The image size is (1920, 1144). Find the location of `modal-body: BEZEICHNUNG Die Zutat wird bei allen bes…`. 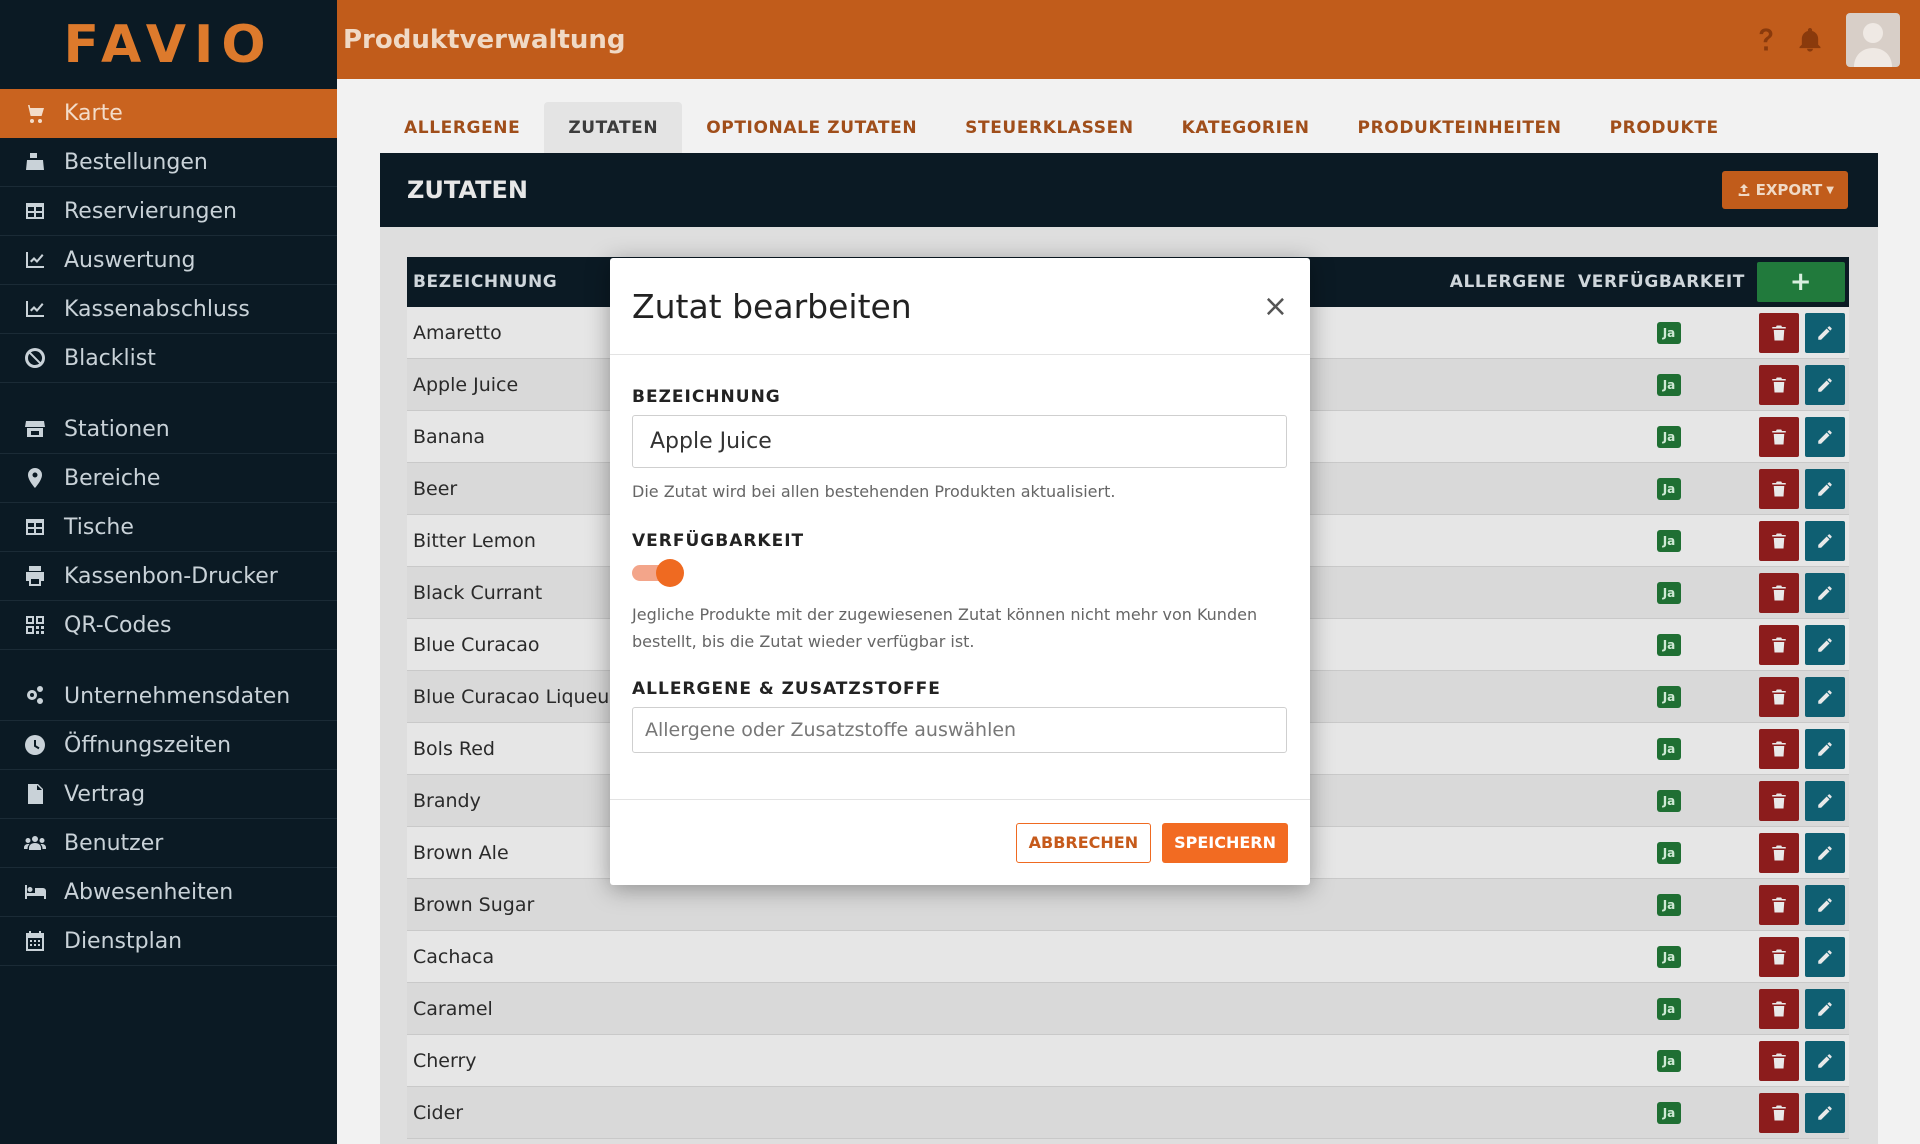

modal-body: BEZEICHNUNG Die Zutat wird bei allen bes… is located at coordinates (960, 570).